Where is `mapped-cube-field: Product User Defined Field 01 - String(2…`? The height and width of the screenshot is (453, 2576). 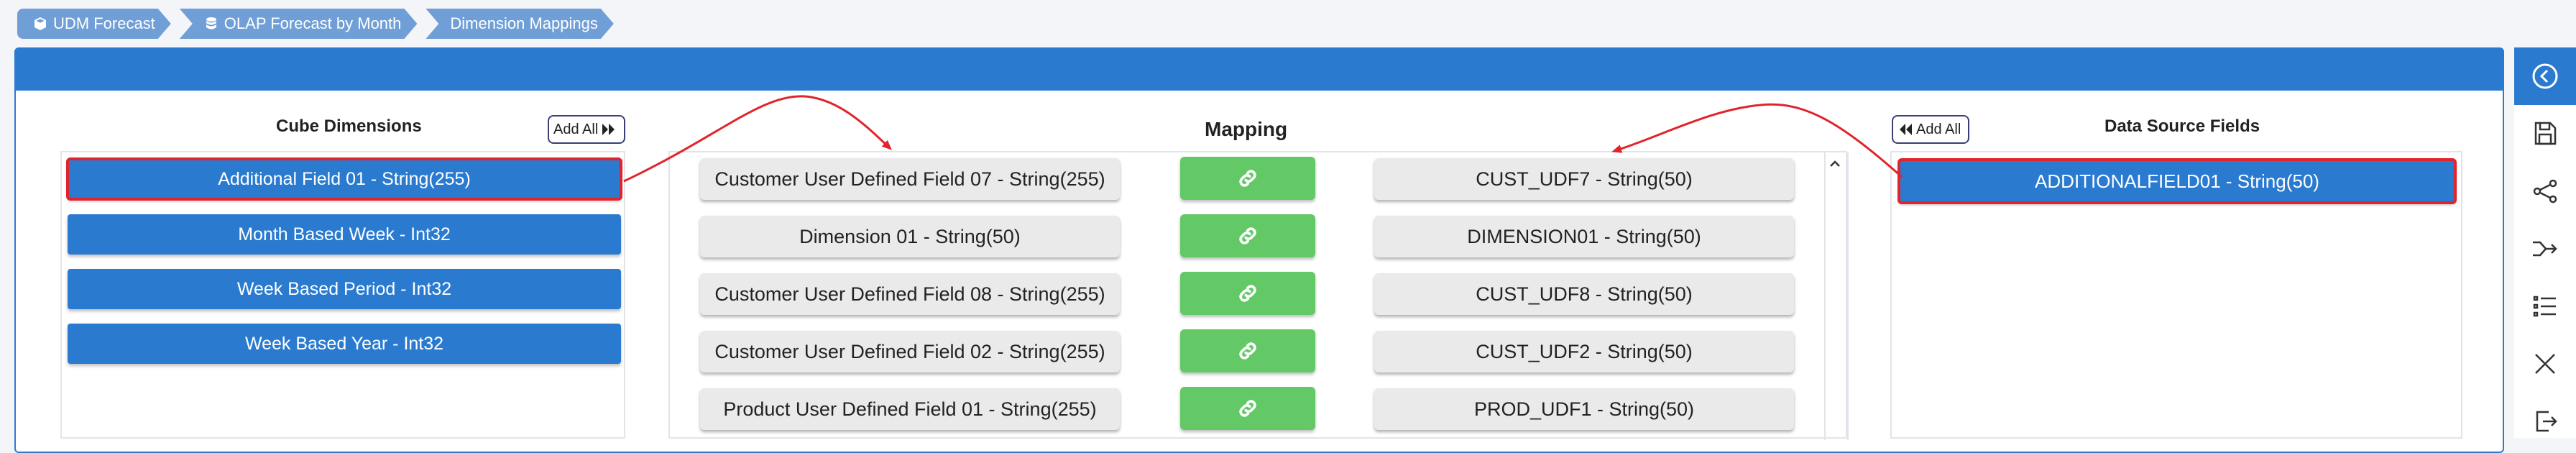 mapped-cube-field: Product User Defined Field 01 - String(2… is located at coordinates (910, 409).